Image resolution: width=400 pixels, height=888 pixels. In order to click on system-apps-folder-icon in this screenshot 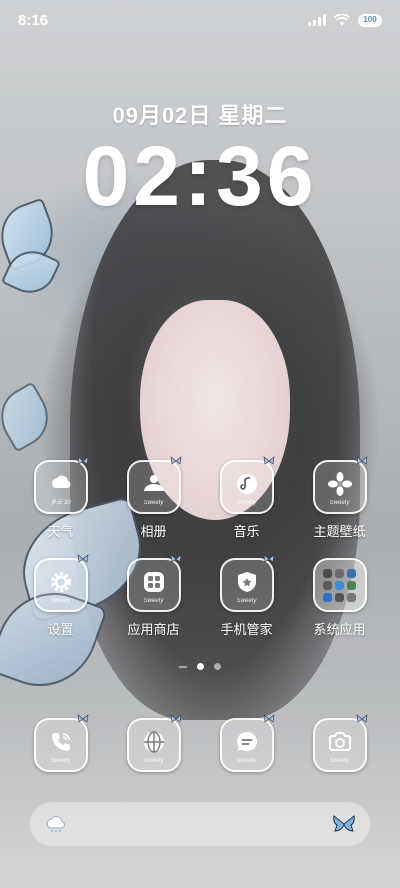, I will do `click(339, 585)`.